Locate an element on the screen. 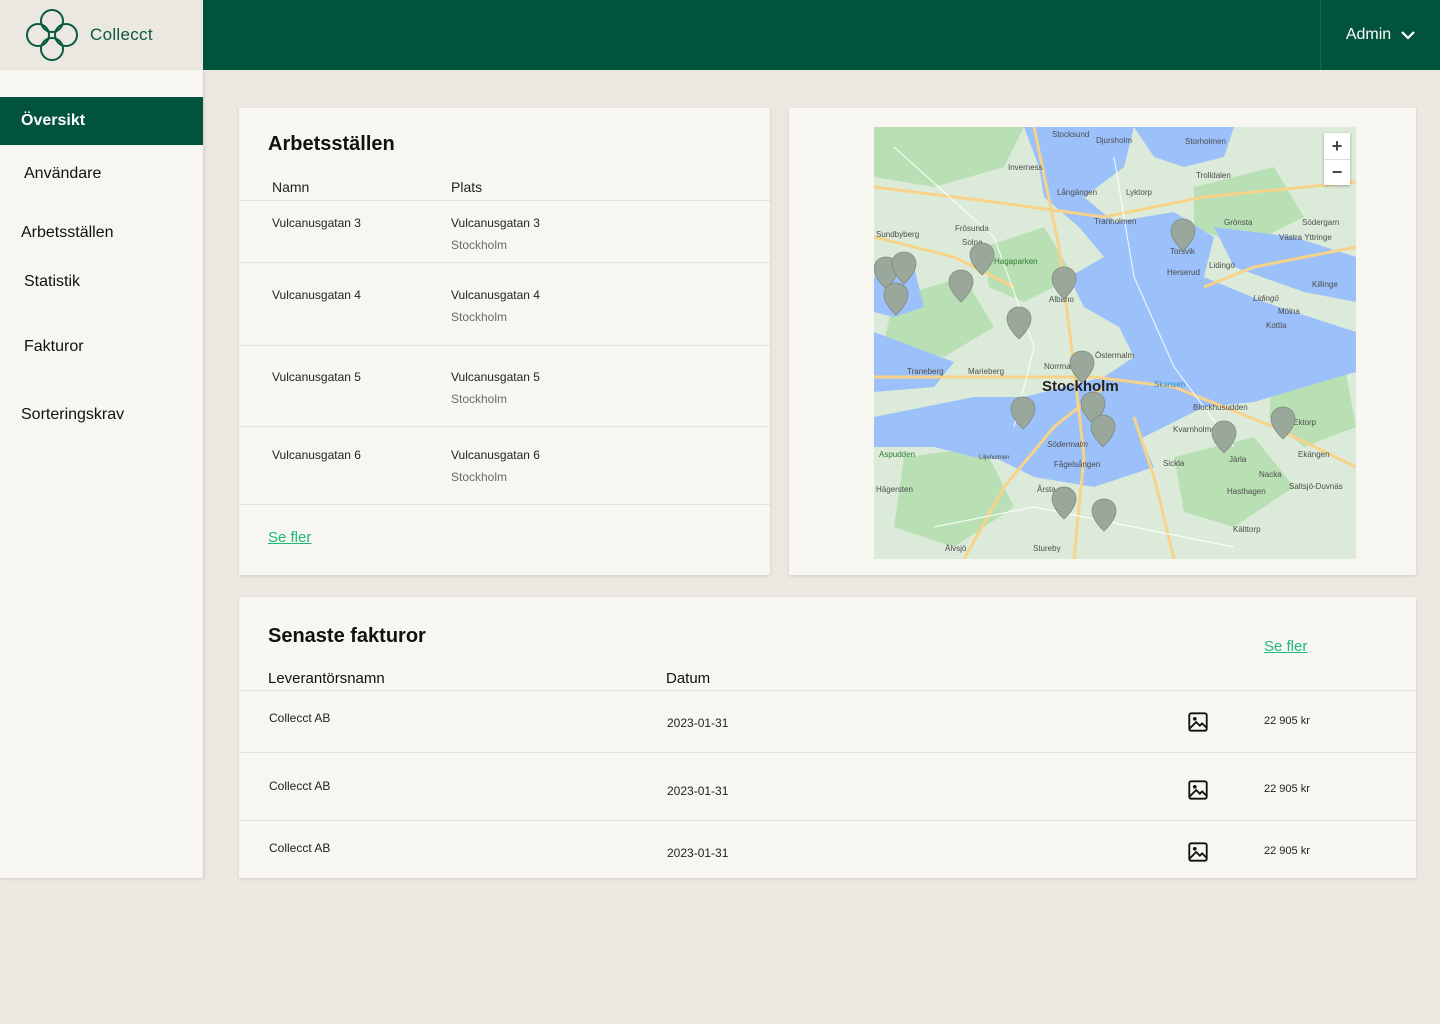 This screenshot has width=1440, height=1024. map-label: Tranholmen is located at coordinates (1115, 221).